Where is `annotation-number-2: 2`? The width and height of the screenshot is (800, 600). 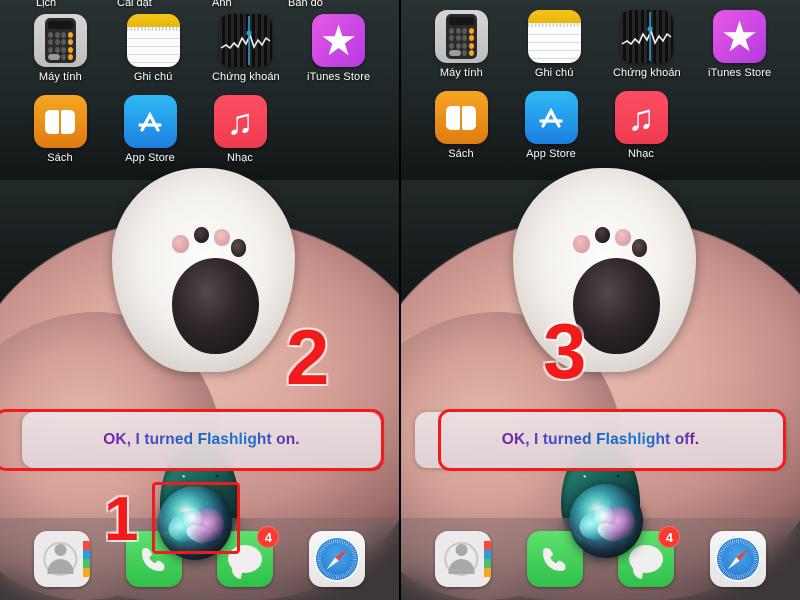
annotation-number-2: 2 is located at coordinates (308, 357).